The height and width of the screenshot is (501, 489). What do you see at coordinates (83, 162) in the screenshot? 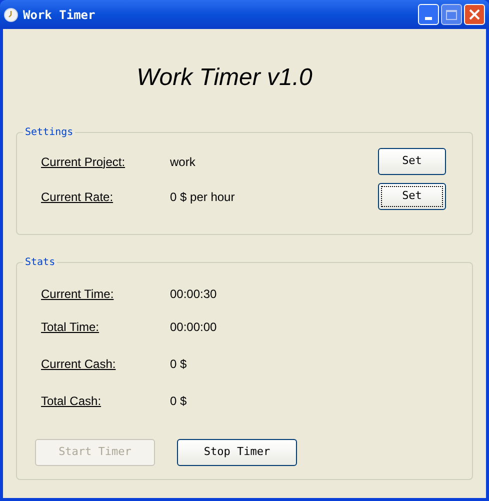
I see `field-label: Current Project:` at bounding box center [83, 162].